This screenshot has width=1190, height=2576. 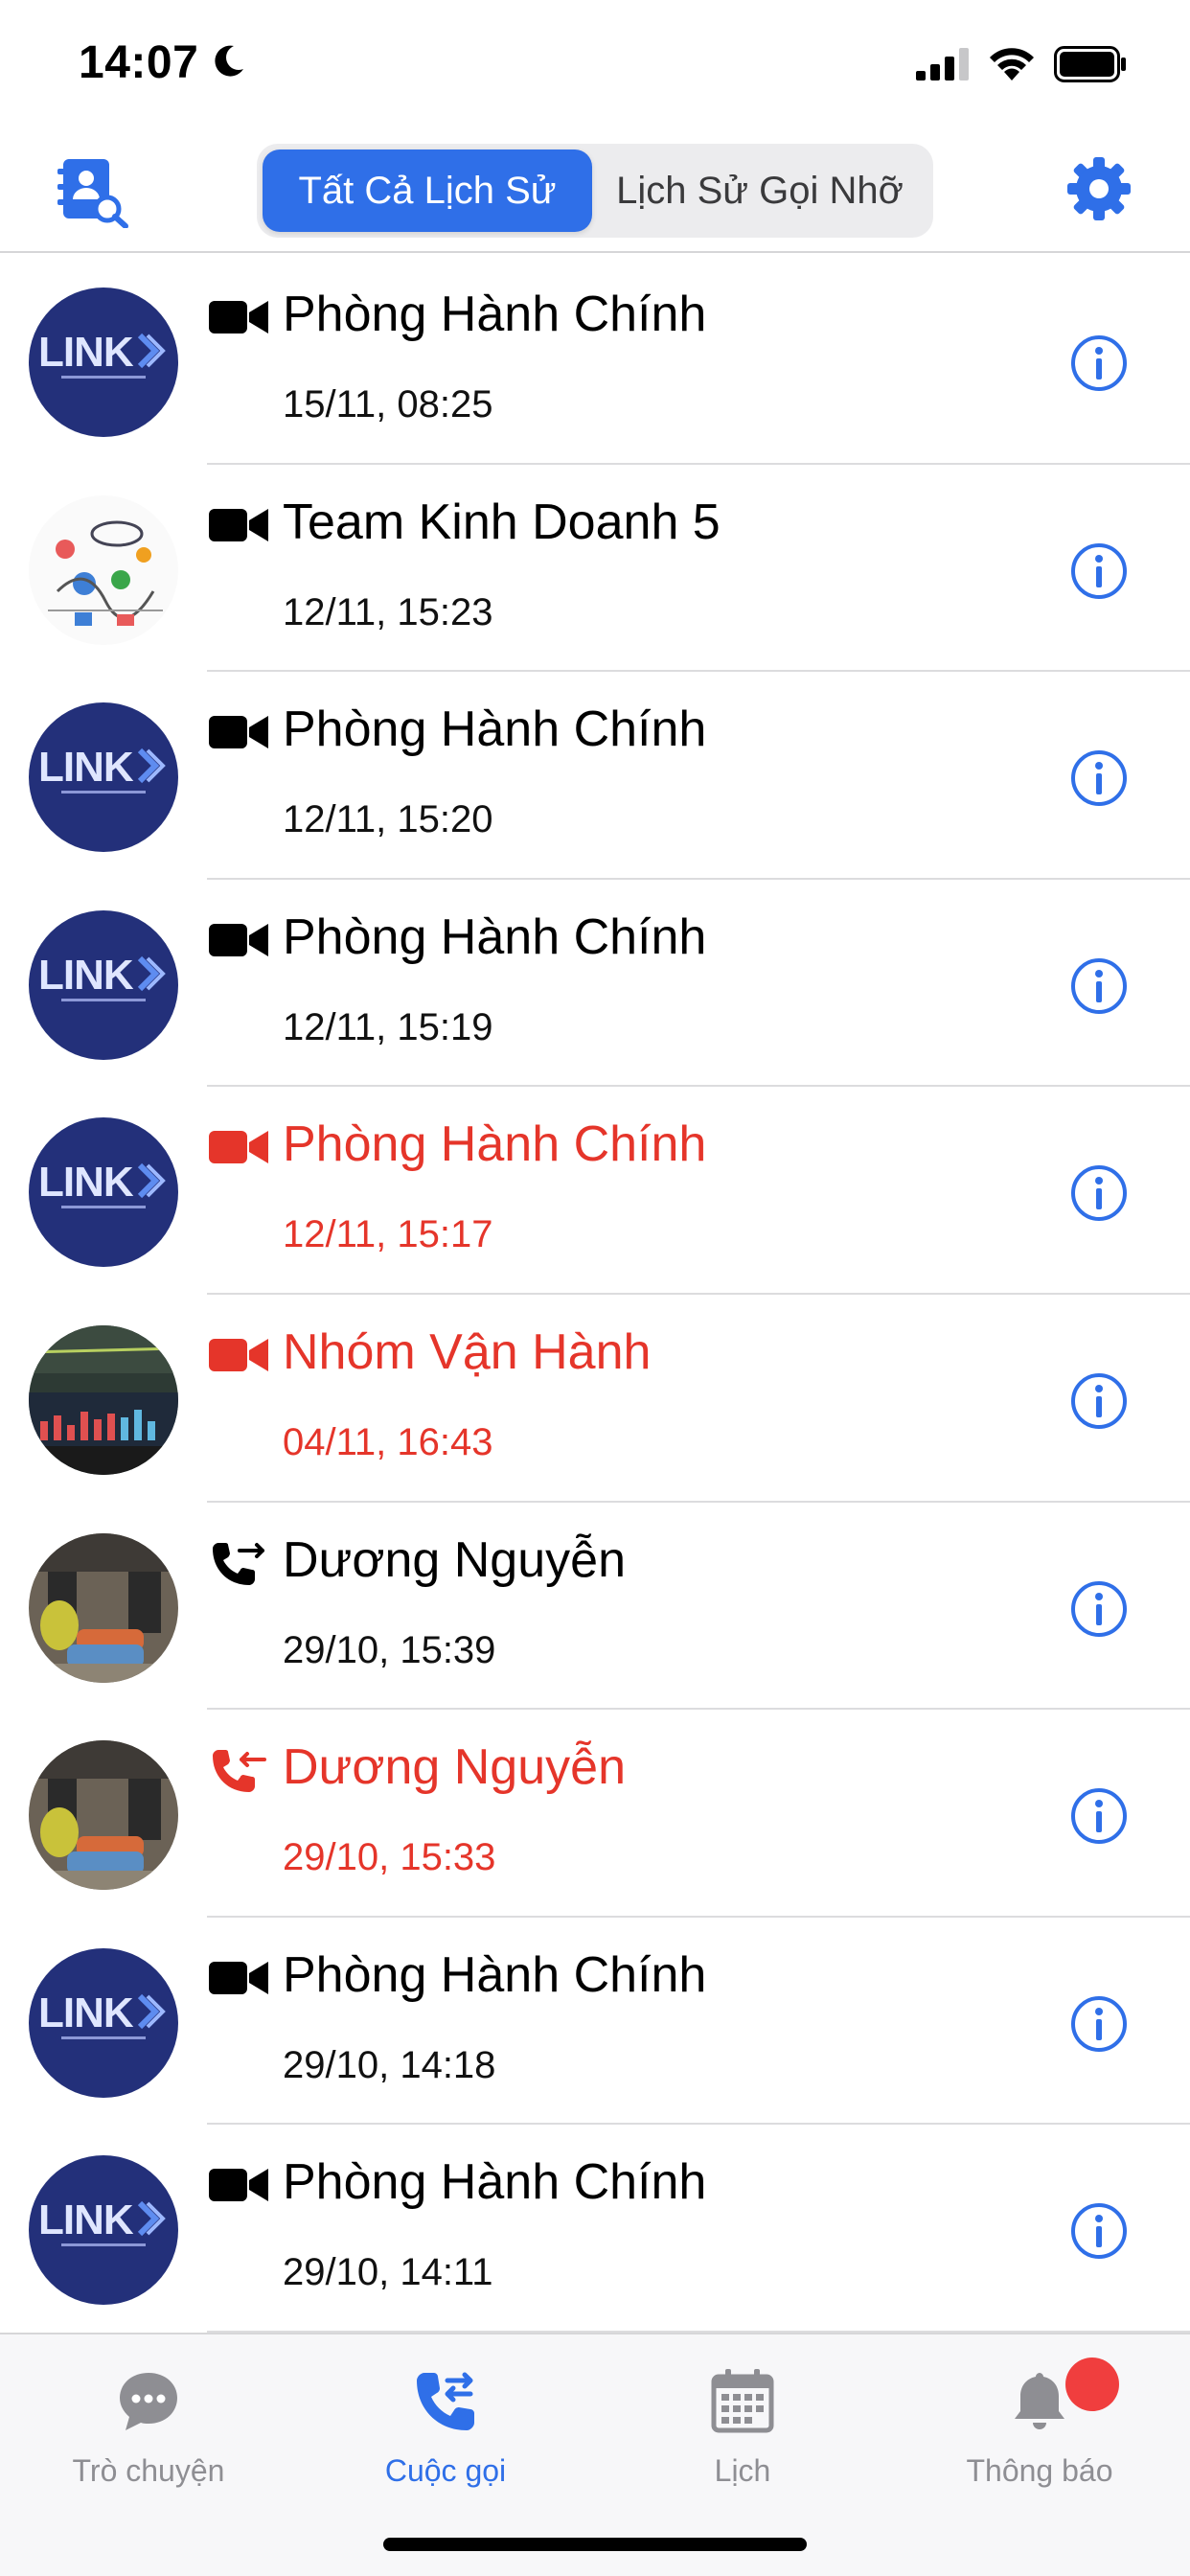 What do you see at coordinates (229, 61) in the screenshot?
I see `moon-icon` at bounding box center [229, 61].